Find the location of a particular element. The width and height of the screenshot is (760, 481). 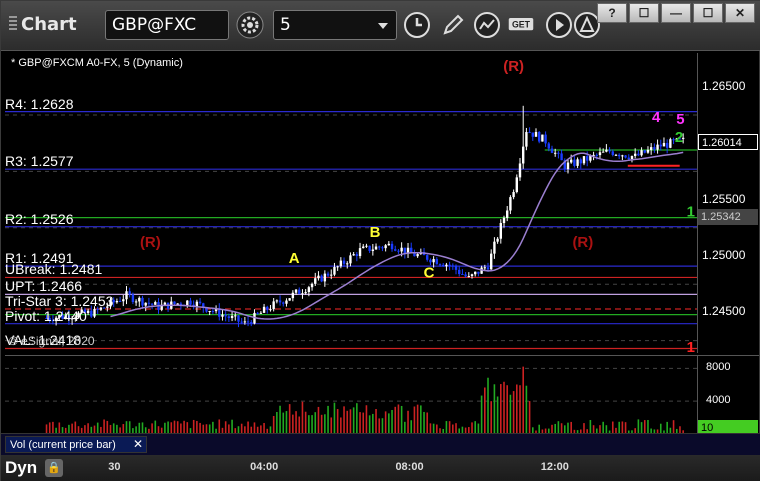

annotation-2: (R) is located at coordinates (582, 242).